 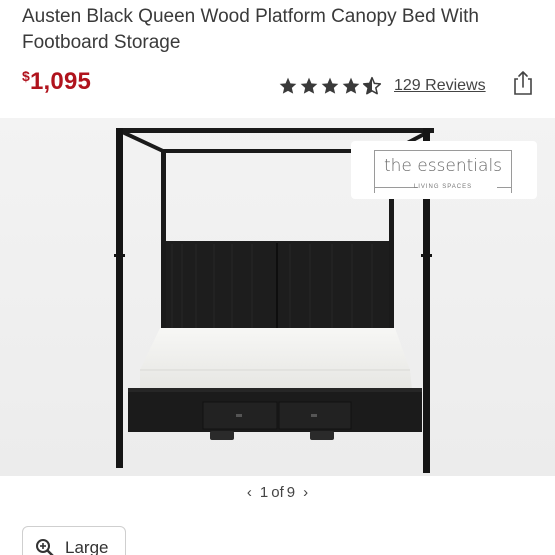 I want to click on share-icon, so click(x=523, y=83).